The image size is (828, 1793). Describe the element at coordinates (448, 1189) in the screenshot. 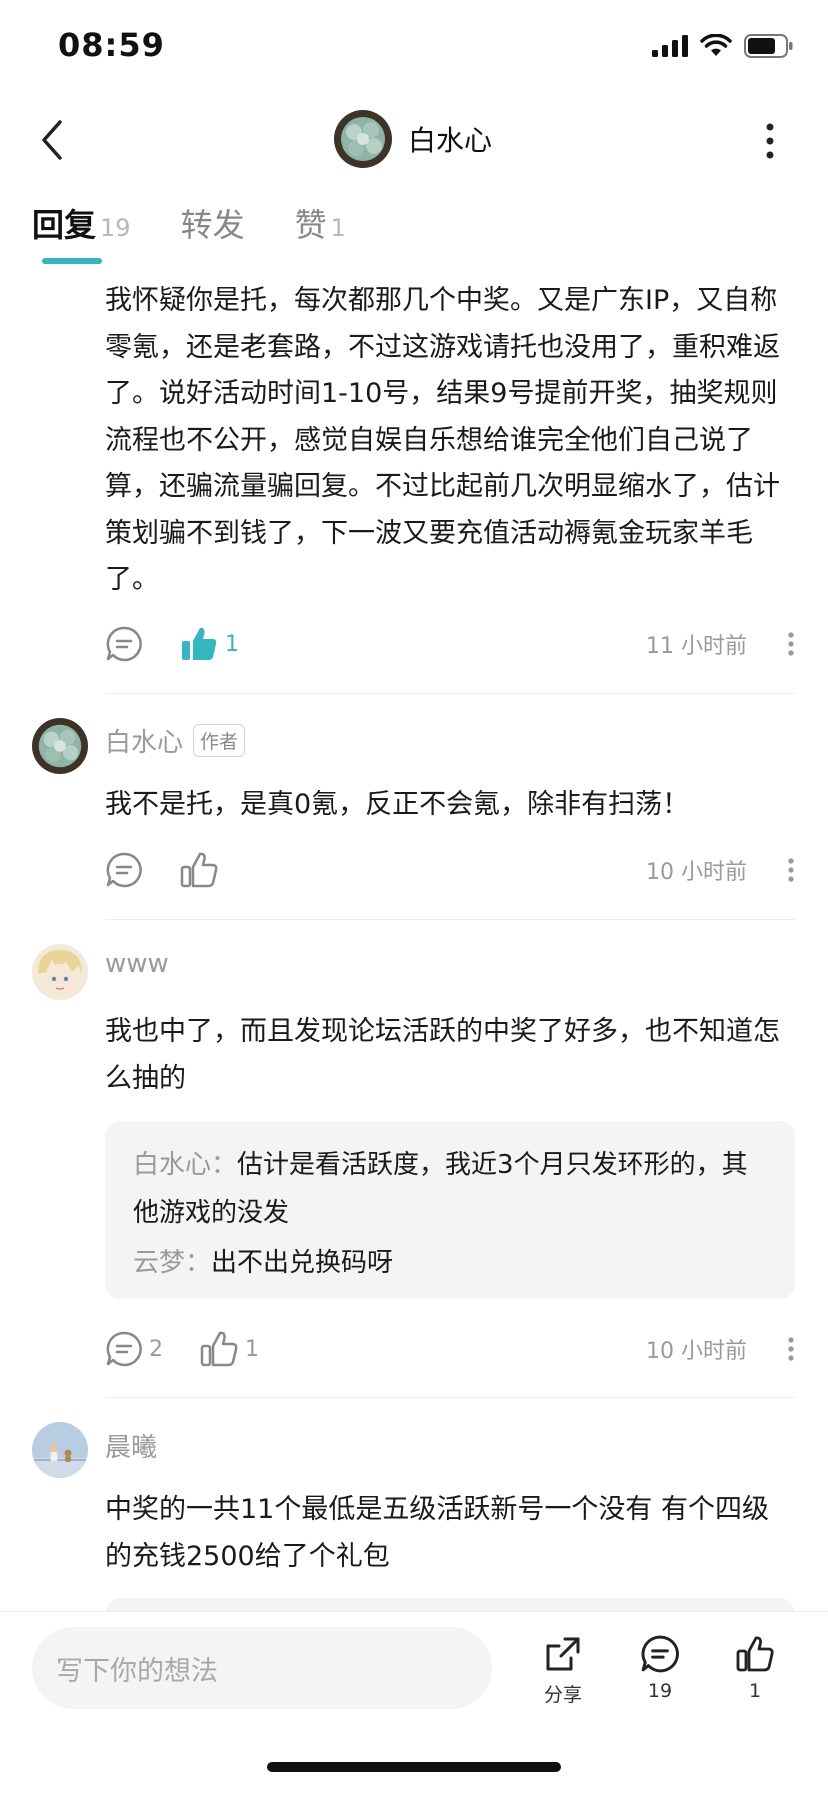

I see `nested-reply: 白水心：估计是看活跃度，我近3个月只发环形的，其他游戏的没发` at that location.